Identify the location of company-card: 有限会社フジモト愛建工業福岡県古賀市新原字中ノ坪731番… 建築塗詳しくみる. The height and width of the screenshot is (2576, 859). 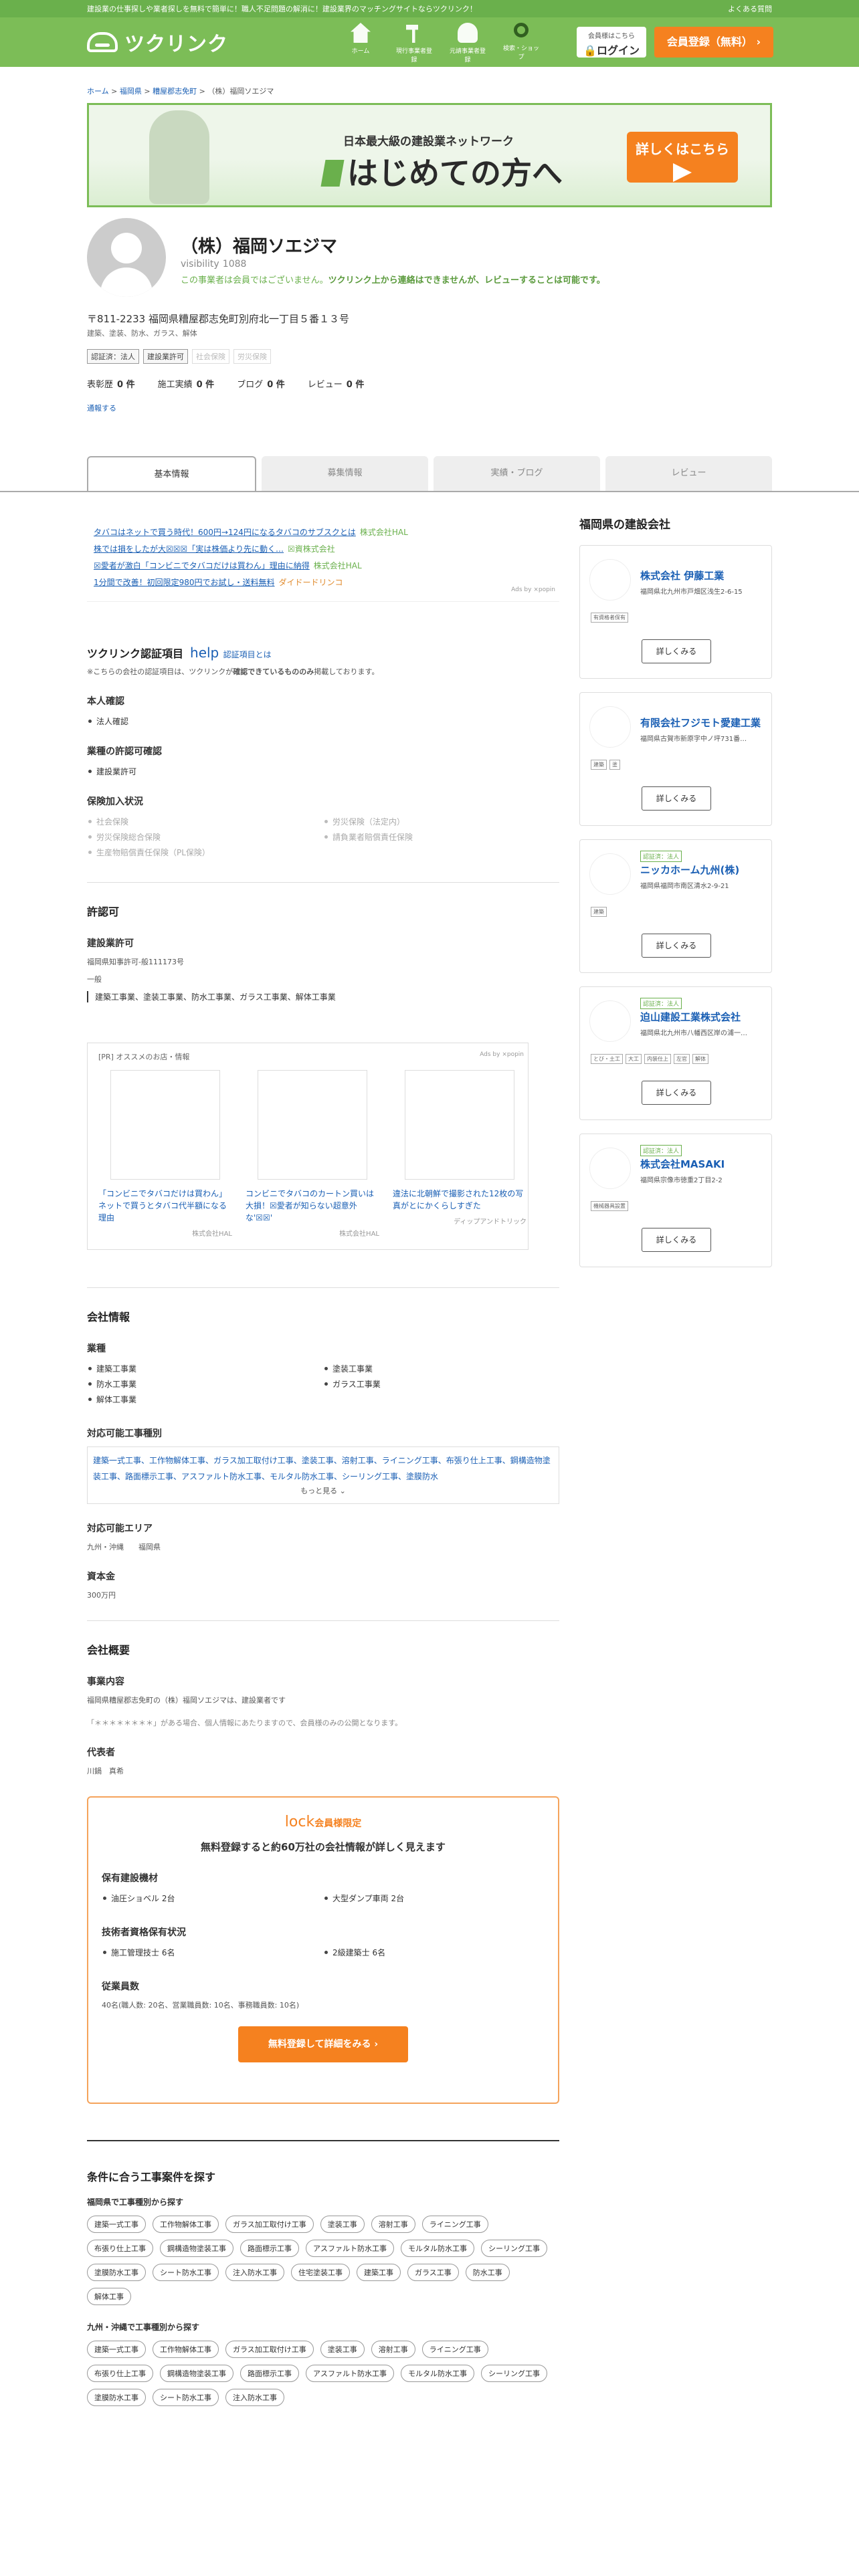
(676, 759).